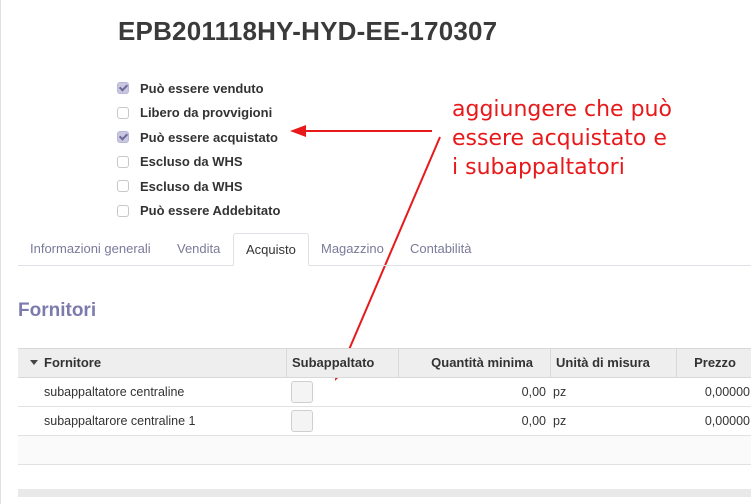 This screenshot has height=504, width=751. What do you see at coordinates (210, 211) in the screenshot?
I see `option-label: Può essere Addebitato` at bounding box center [210, 211].